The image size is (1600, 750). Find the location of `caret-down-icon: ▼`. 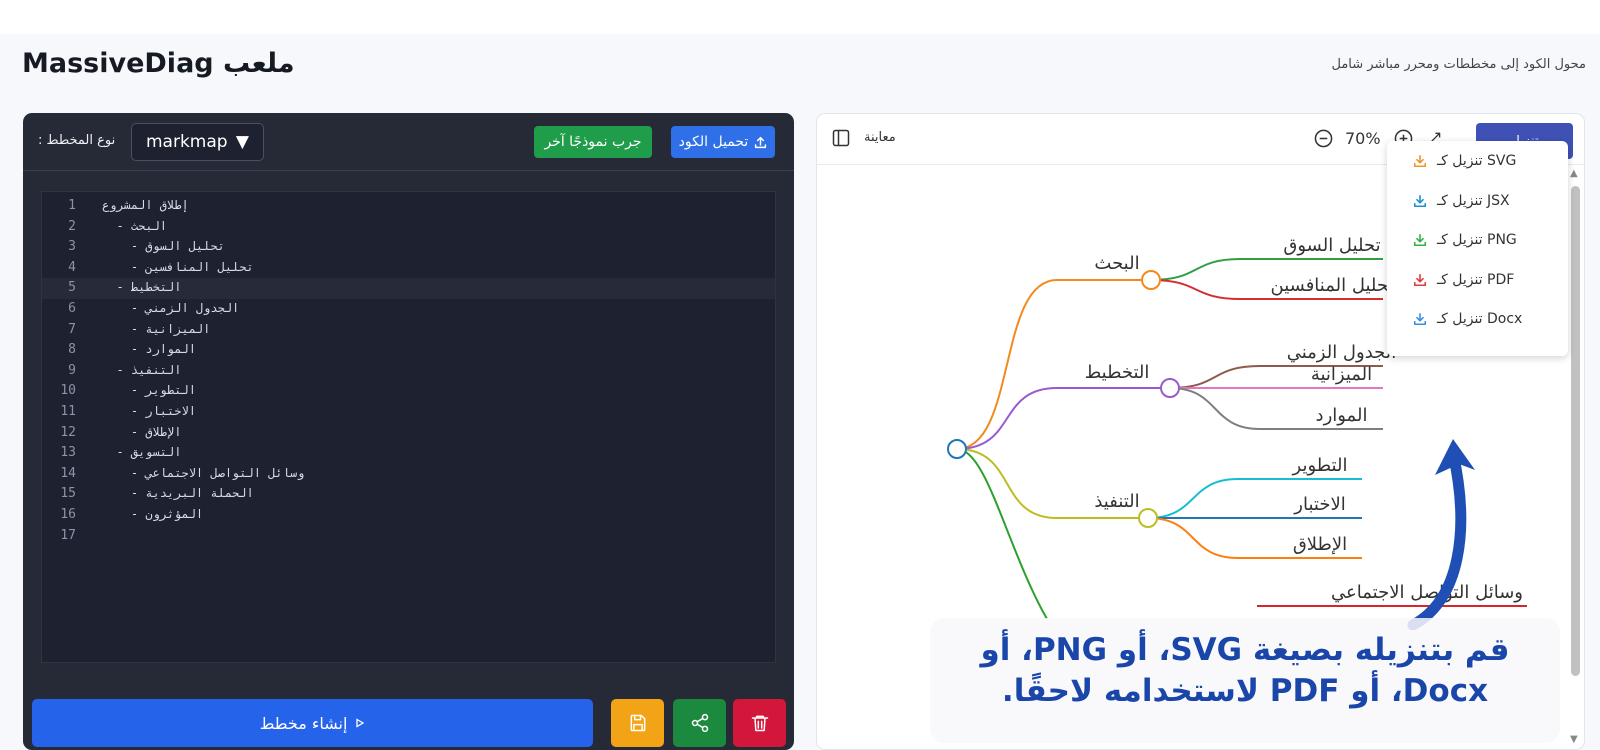

caret-down-icon: ▼ is located at coordinates (242, 142).